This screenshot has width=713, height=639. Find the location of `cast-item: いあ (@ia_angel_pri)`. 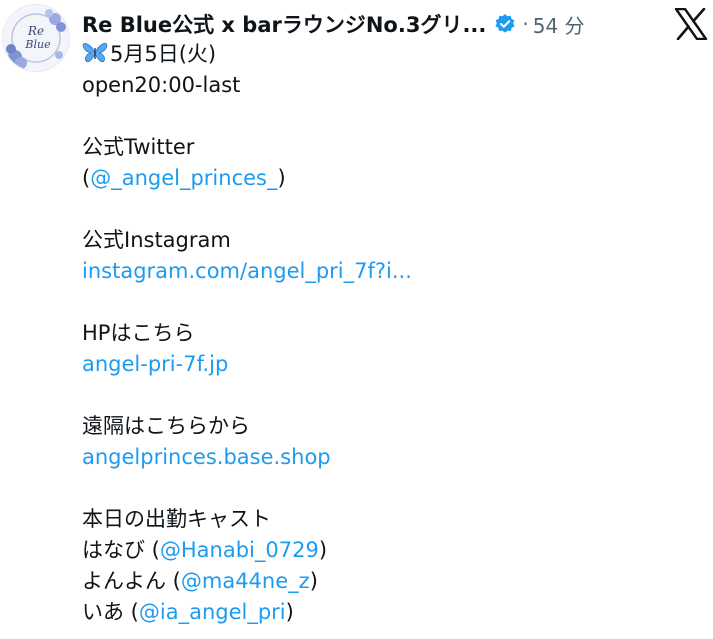

cast-item: いあ (@ia_angel_pri) is located at coordinates (392, 612).